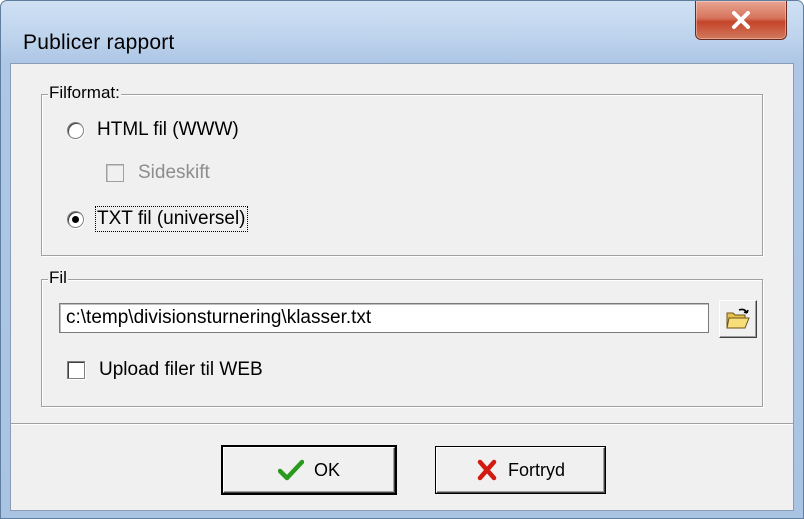 This screenshot has width=804, height=519. Describe the element at coordinates (171, 219) in the screenshot. I see `txt-radio-label: TXT fil (universel)` at that location.